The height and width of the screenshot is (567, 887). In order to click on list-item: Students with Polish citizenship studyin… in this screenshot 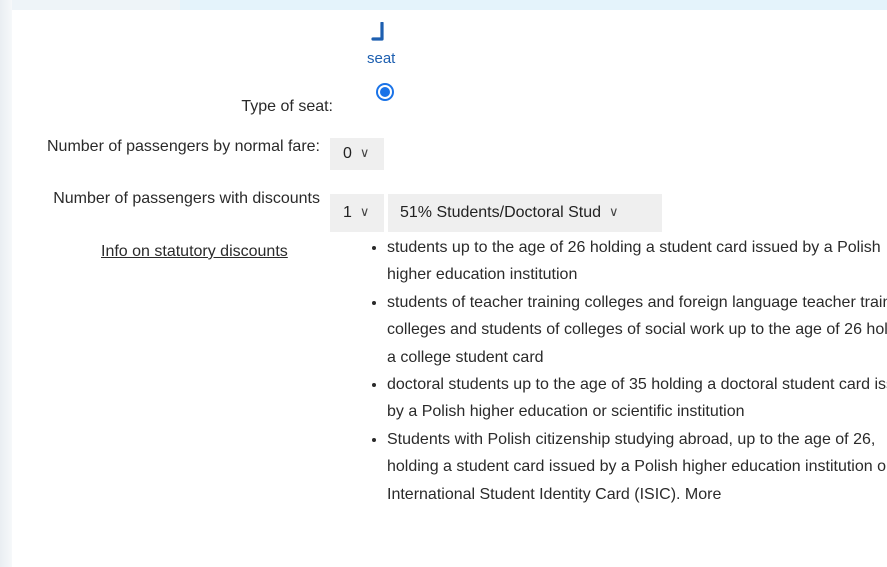, I will do `click(637, 467)`.